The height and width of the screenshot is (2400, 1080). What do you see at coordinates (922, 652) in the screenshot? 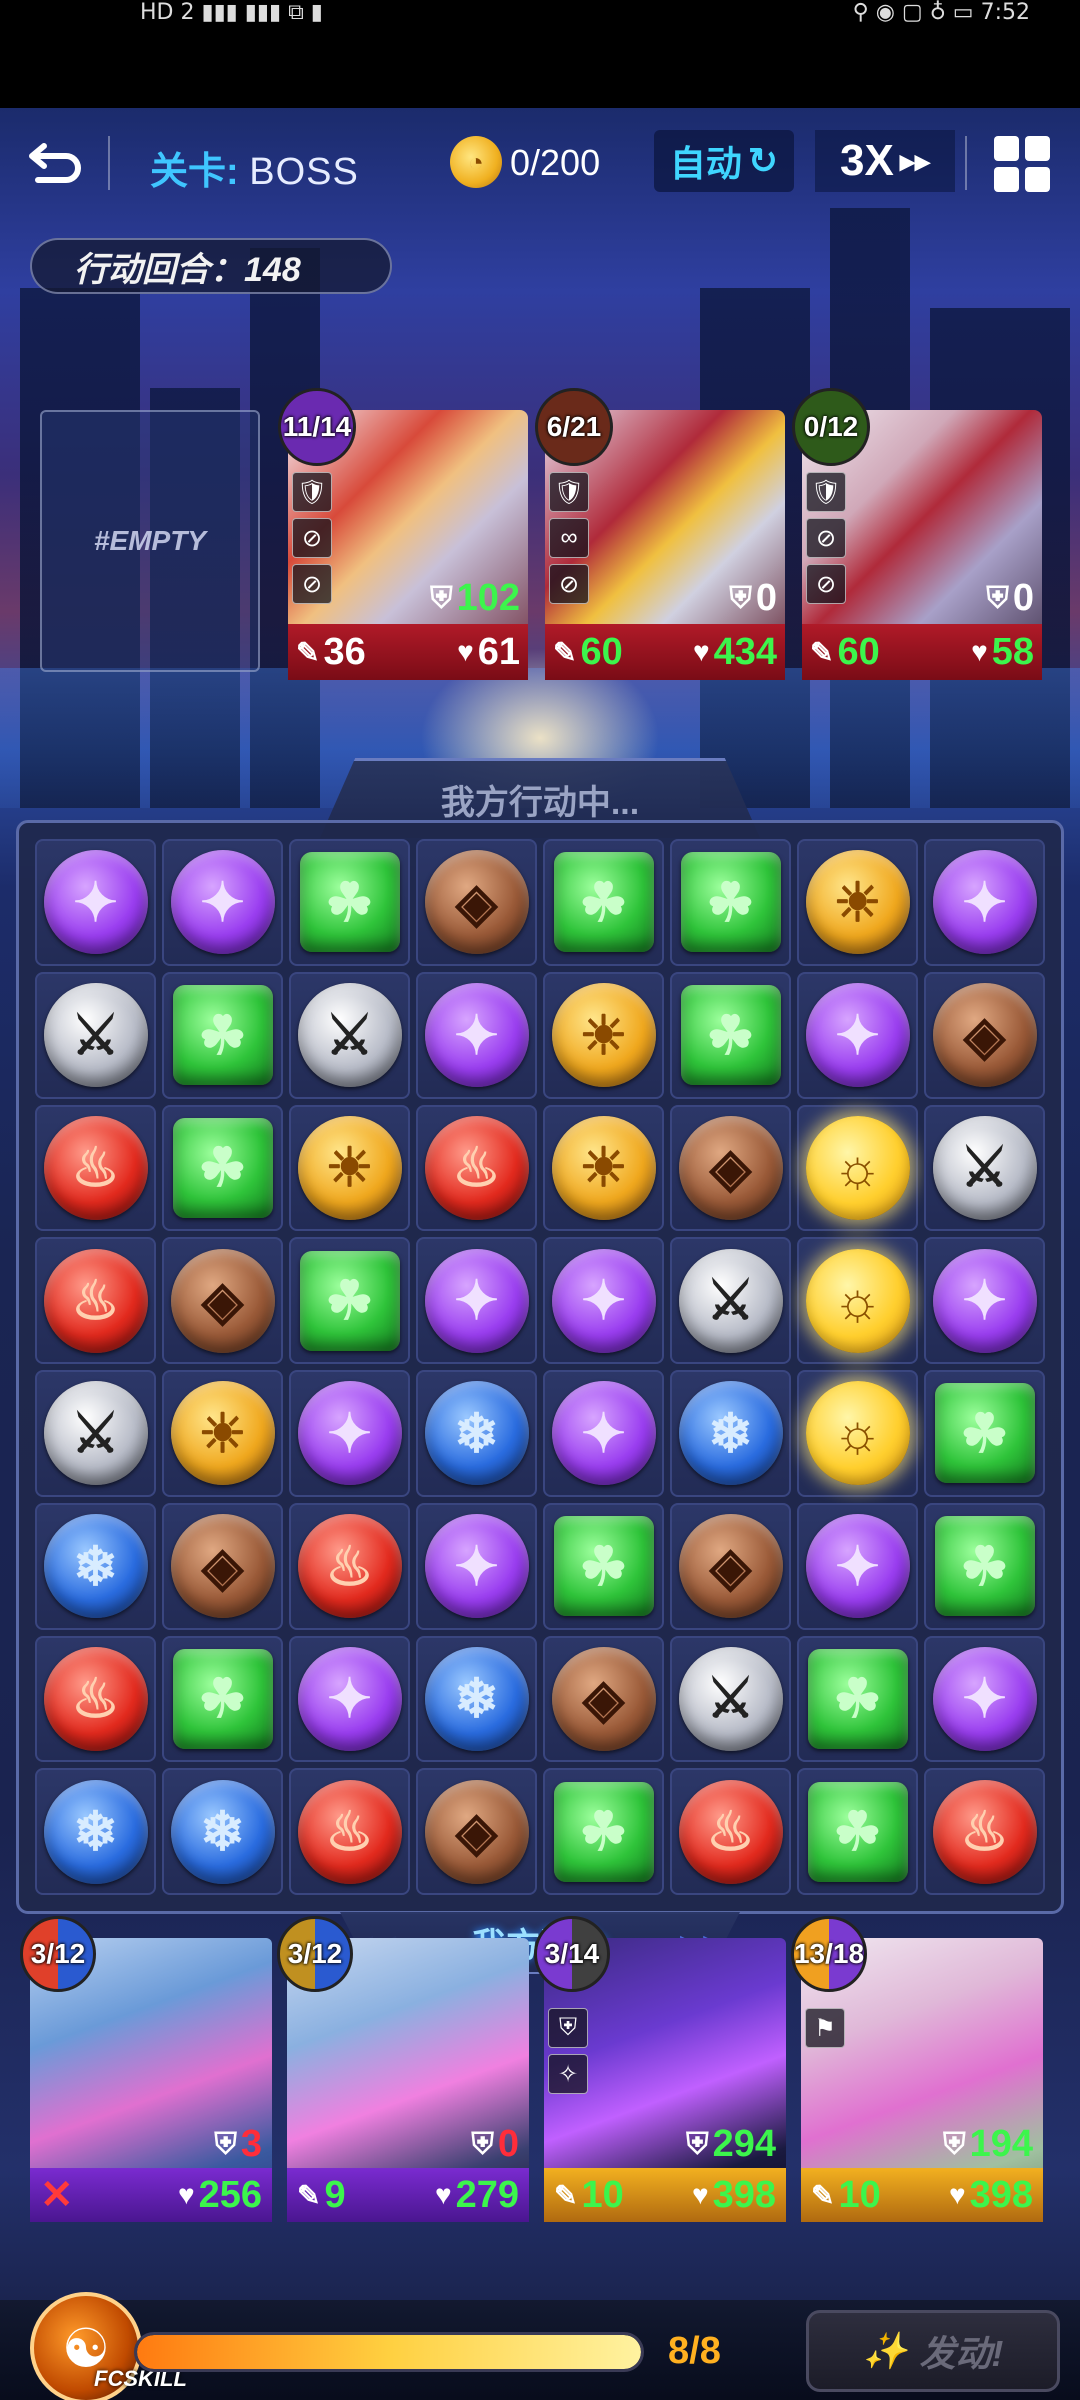
I see `enemy-stats-bar: ✎ 60 ♥ 58` at bounding box center [922, 652].